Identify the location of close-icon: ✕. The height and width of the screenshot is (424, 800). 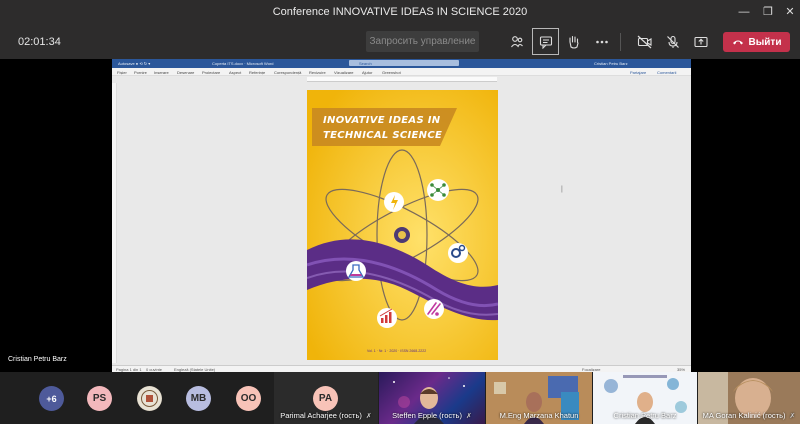
(790, 12).